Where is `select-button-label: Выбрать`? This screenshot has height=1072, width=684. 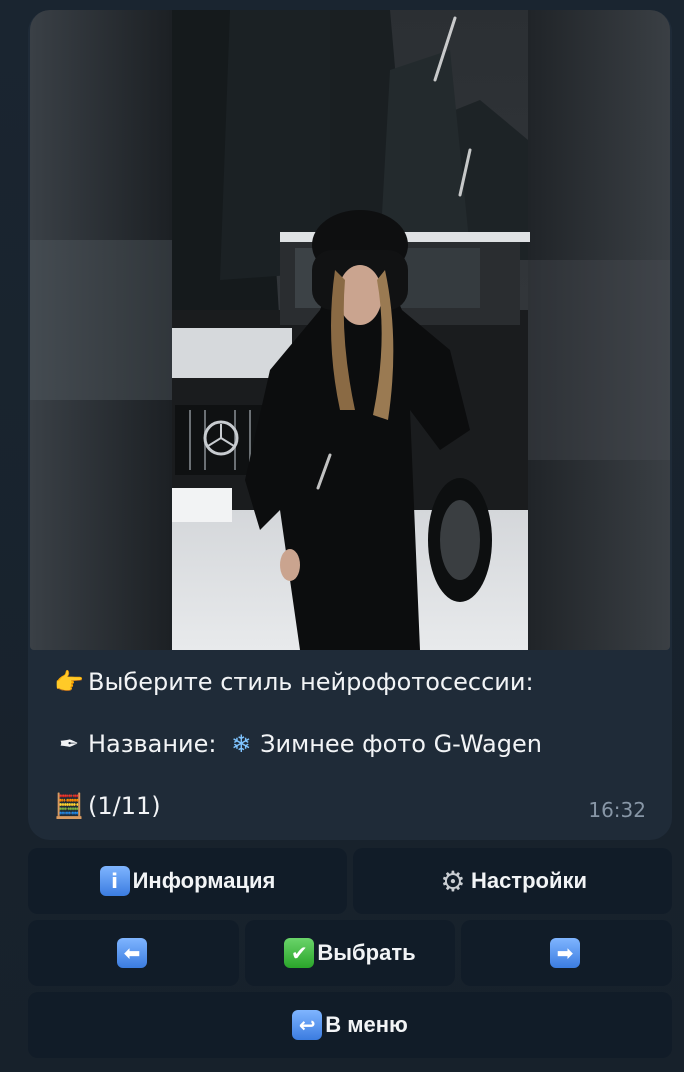
select-button-label: Выбрать is located at coordinates (366, 952).